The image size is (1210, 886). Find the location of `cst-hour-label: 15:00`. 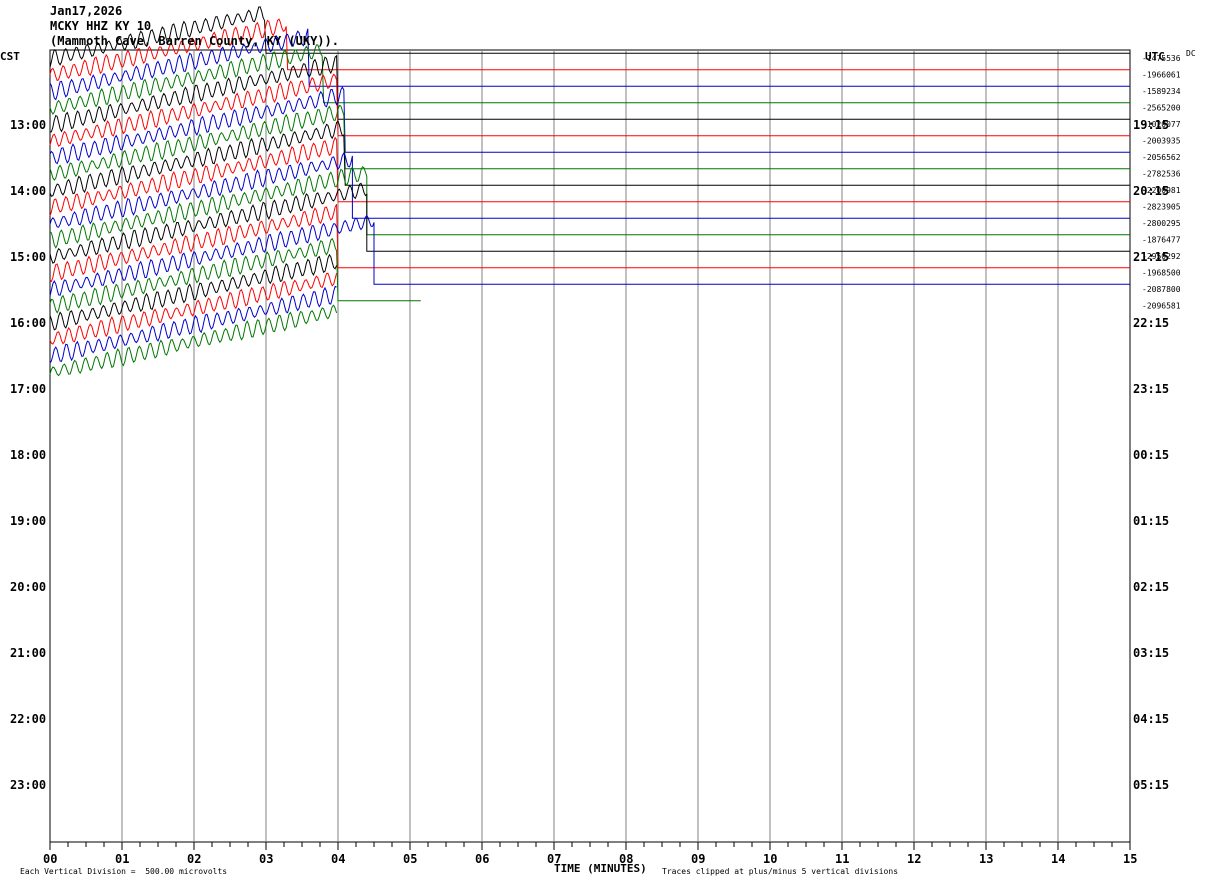

cst-hour-label: 15:00 is located at coordinates (28, 257).